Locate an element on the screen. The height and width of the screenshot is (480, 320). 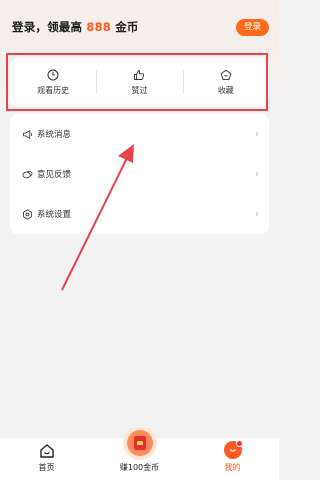
nav-label: 赚100金币 is located at coordinates (139, 467).